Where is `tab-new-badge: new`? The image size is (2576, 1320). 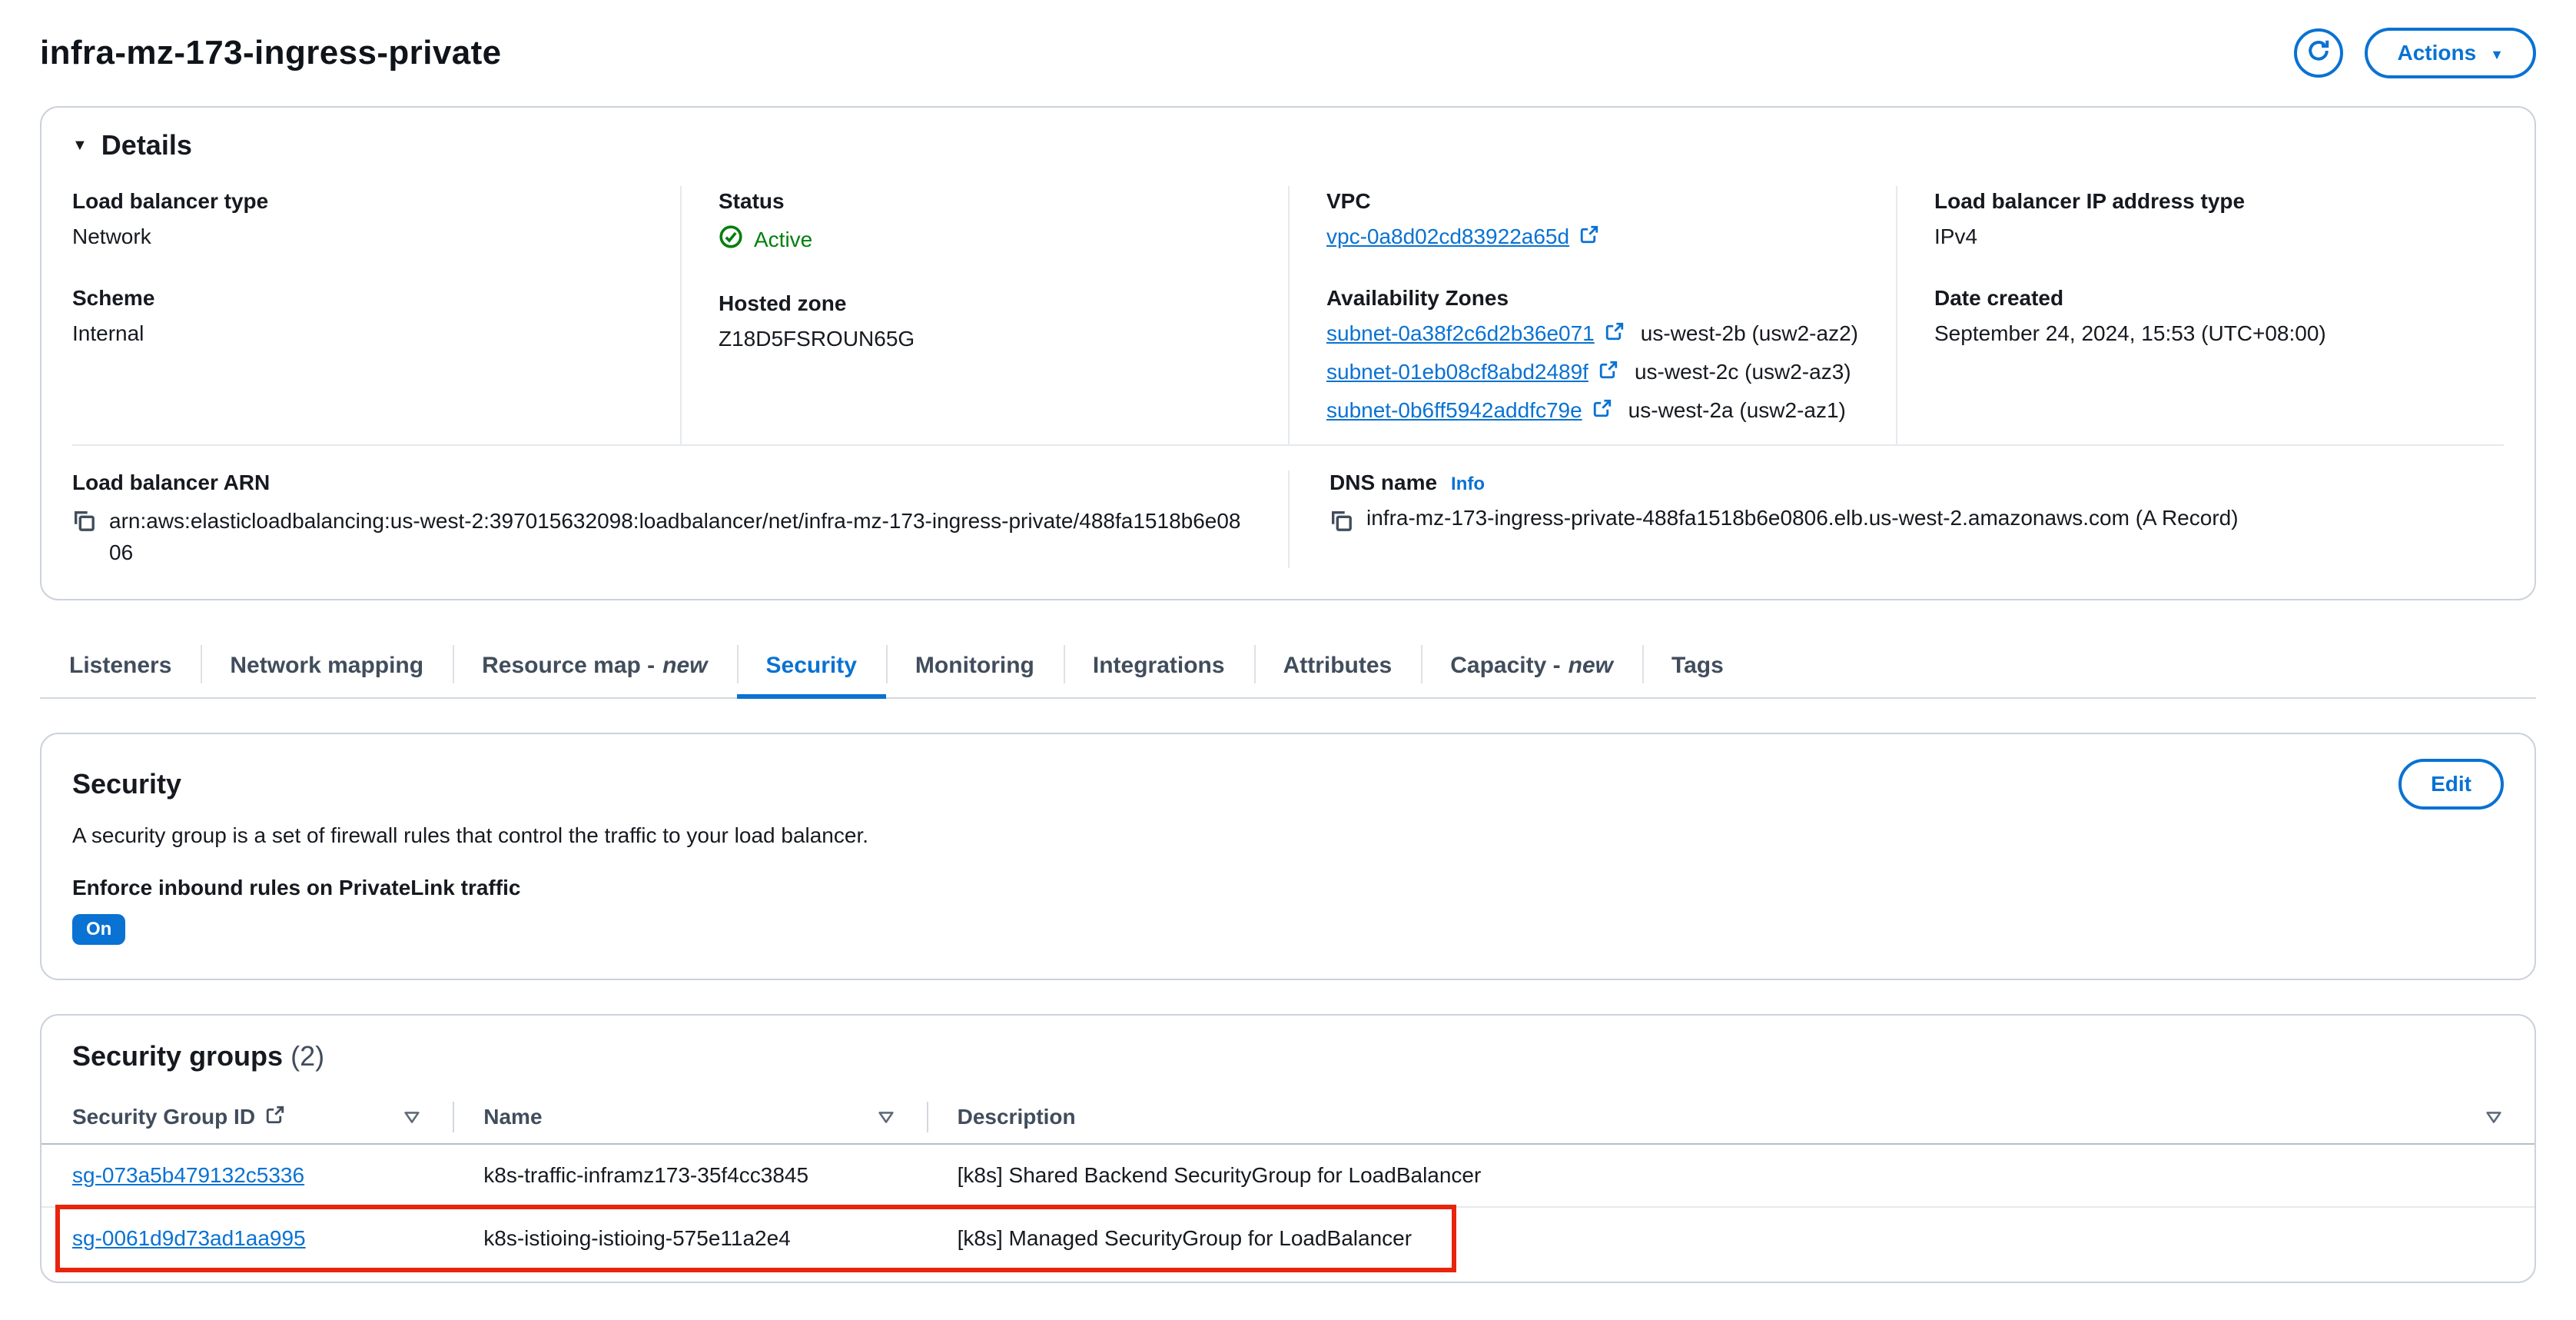
tab-new-badge: new is located at coordinates (685, 666).